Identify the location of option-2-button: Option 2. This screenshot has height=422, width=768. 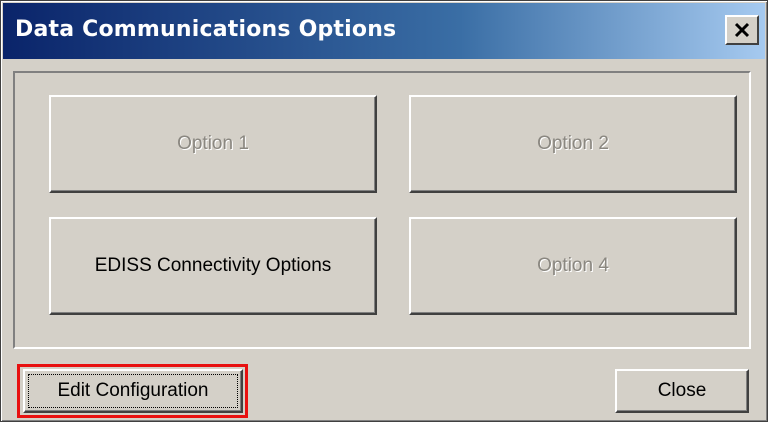
(573, 144).